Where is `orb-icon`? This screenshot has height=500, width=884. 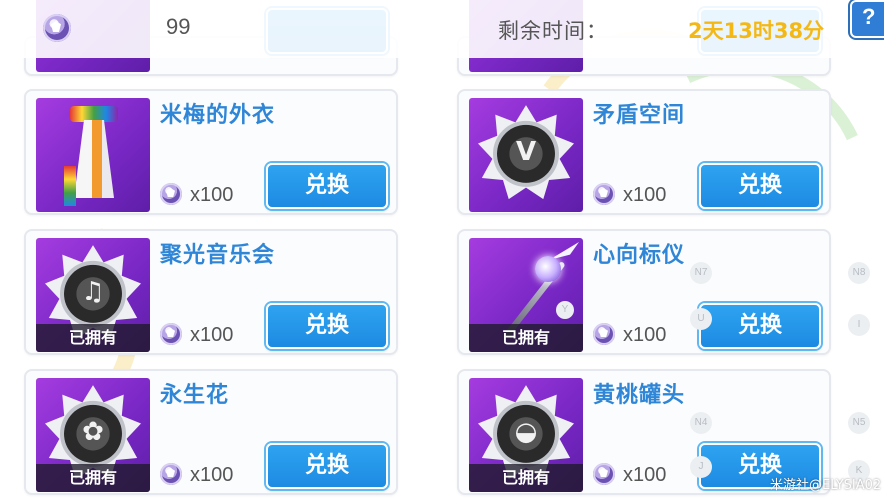
orb-icon is located at coordinates (548, 269).